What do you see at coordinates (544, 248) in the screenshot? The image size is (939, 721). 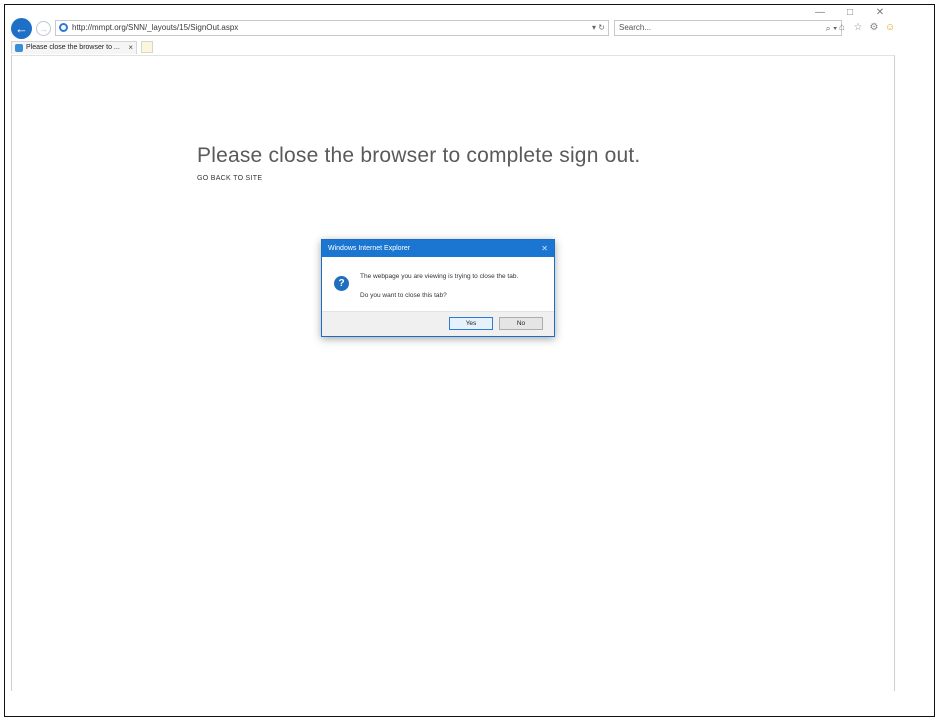 I see `dialog-close-icon: ✕` at bounding box center [544, 248].